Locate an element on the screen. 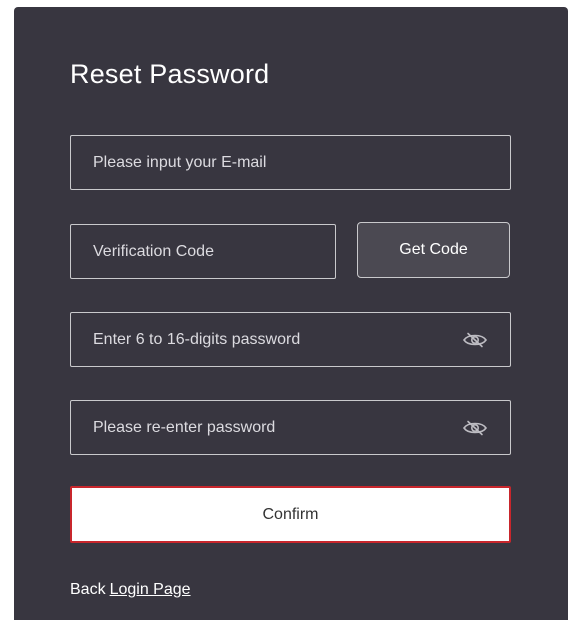  verification-code-field-wrapper is located at coordinates (203, 251).